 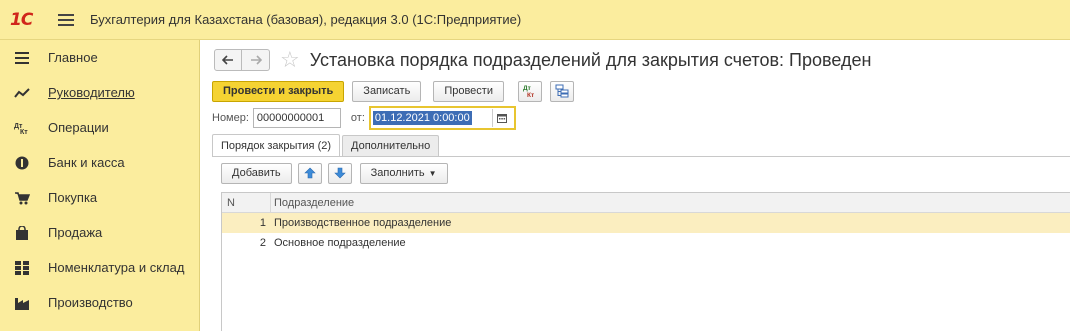 I want to click on date-label: от:, so click(x=357, y=118).